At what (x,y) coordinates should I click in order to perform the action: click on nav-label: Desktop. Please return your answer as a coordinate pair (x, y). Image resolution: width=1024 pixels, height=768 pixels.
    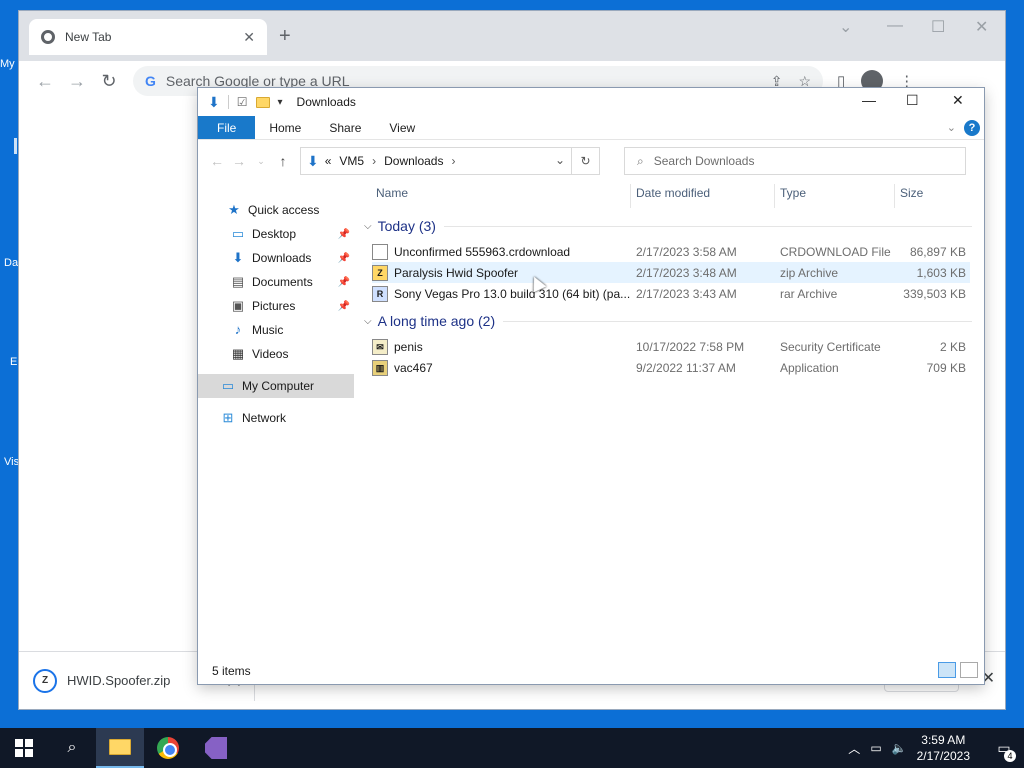
    Looking at the image, I should click on (274, 234).